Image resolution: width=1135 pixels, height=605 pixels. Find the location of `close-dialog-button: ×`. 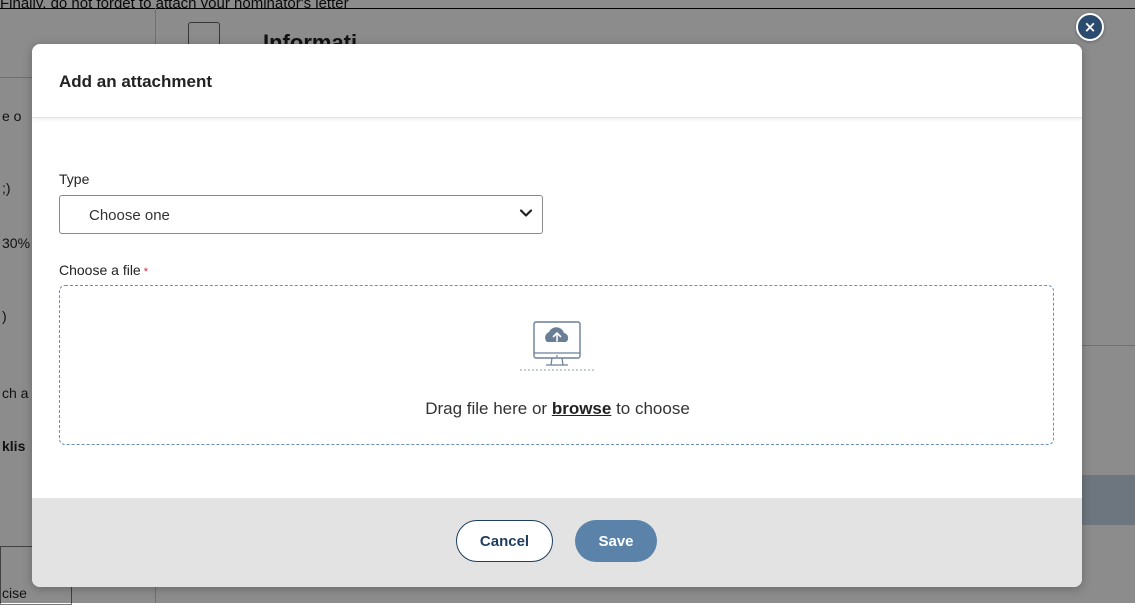

close-dialog-button: × is located at coordinates (1090, 27).